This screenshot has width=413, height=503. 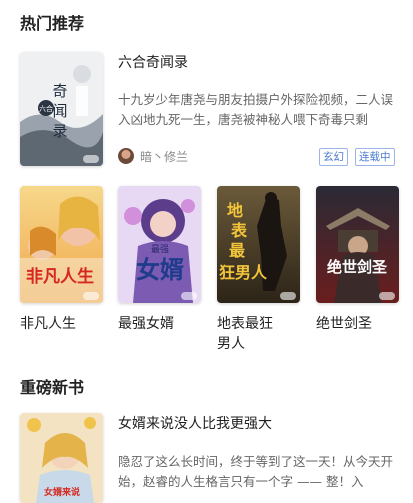 I want to click on new-book-title: 女婿来说没人比我更强大, so click(x=195, y=423).